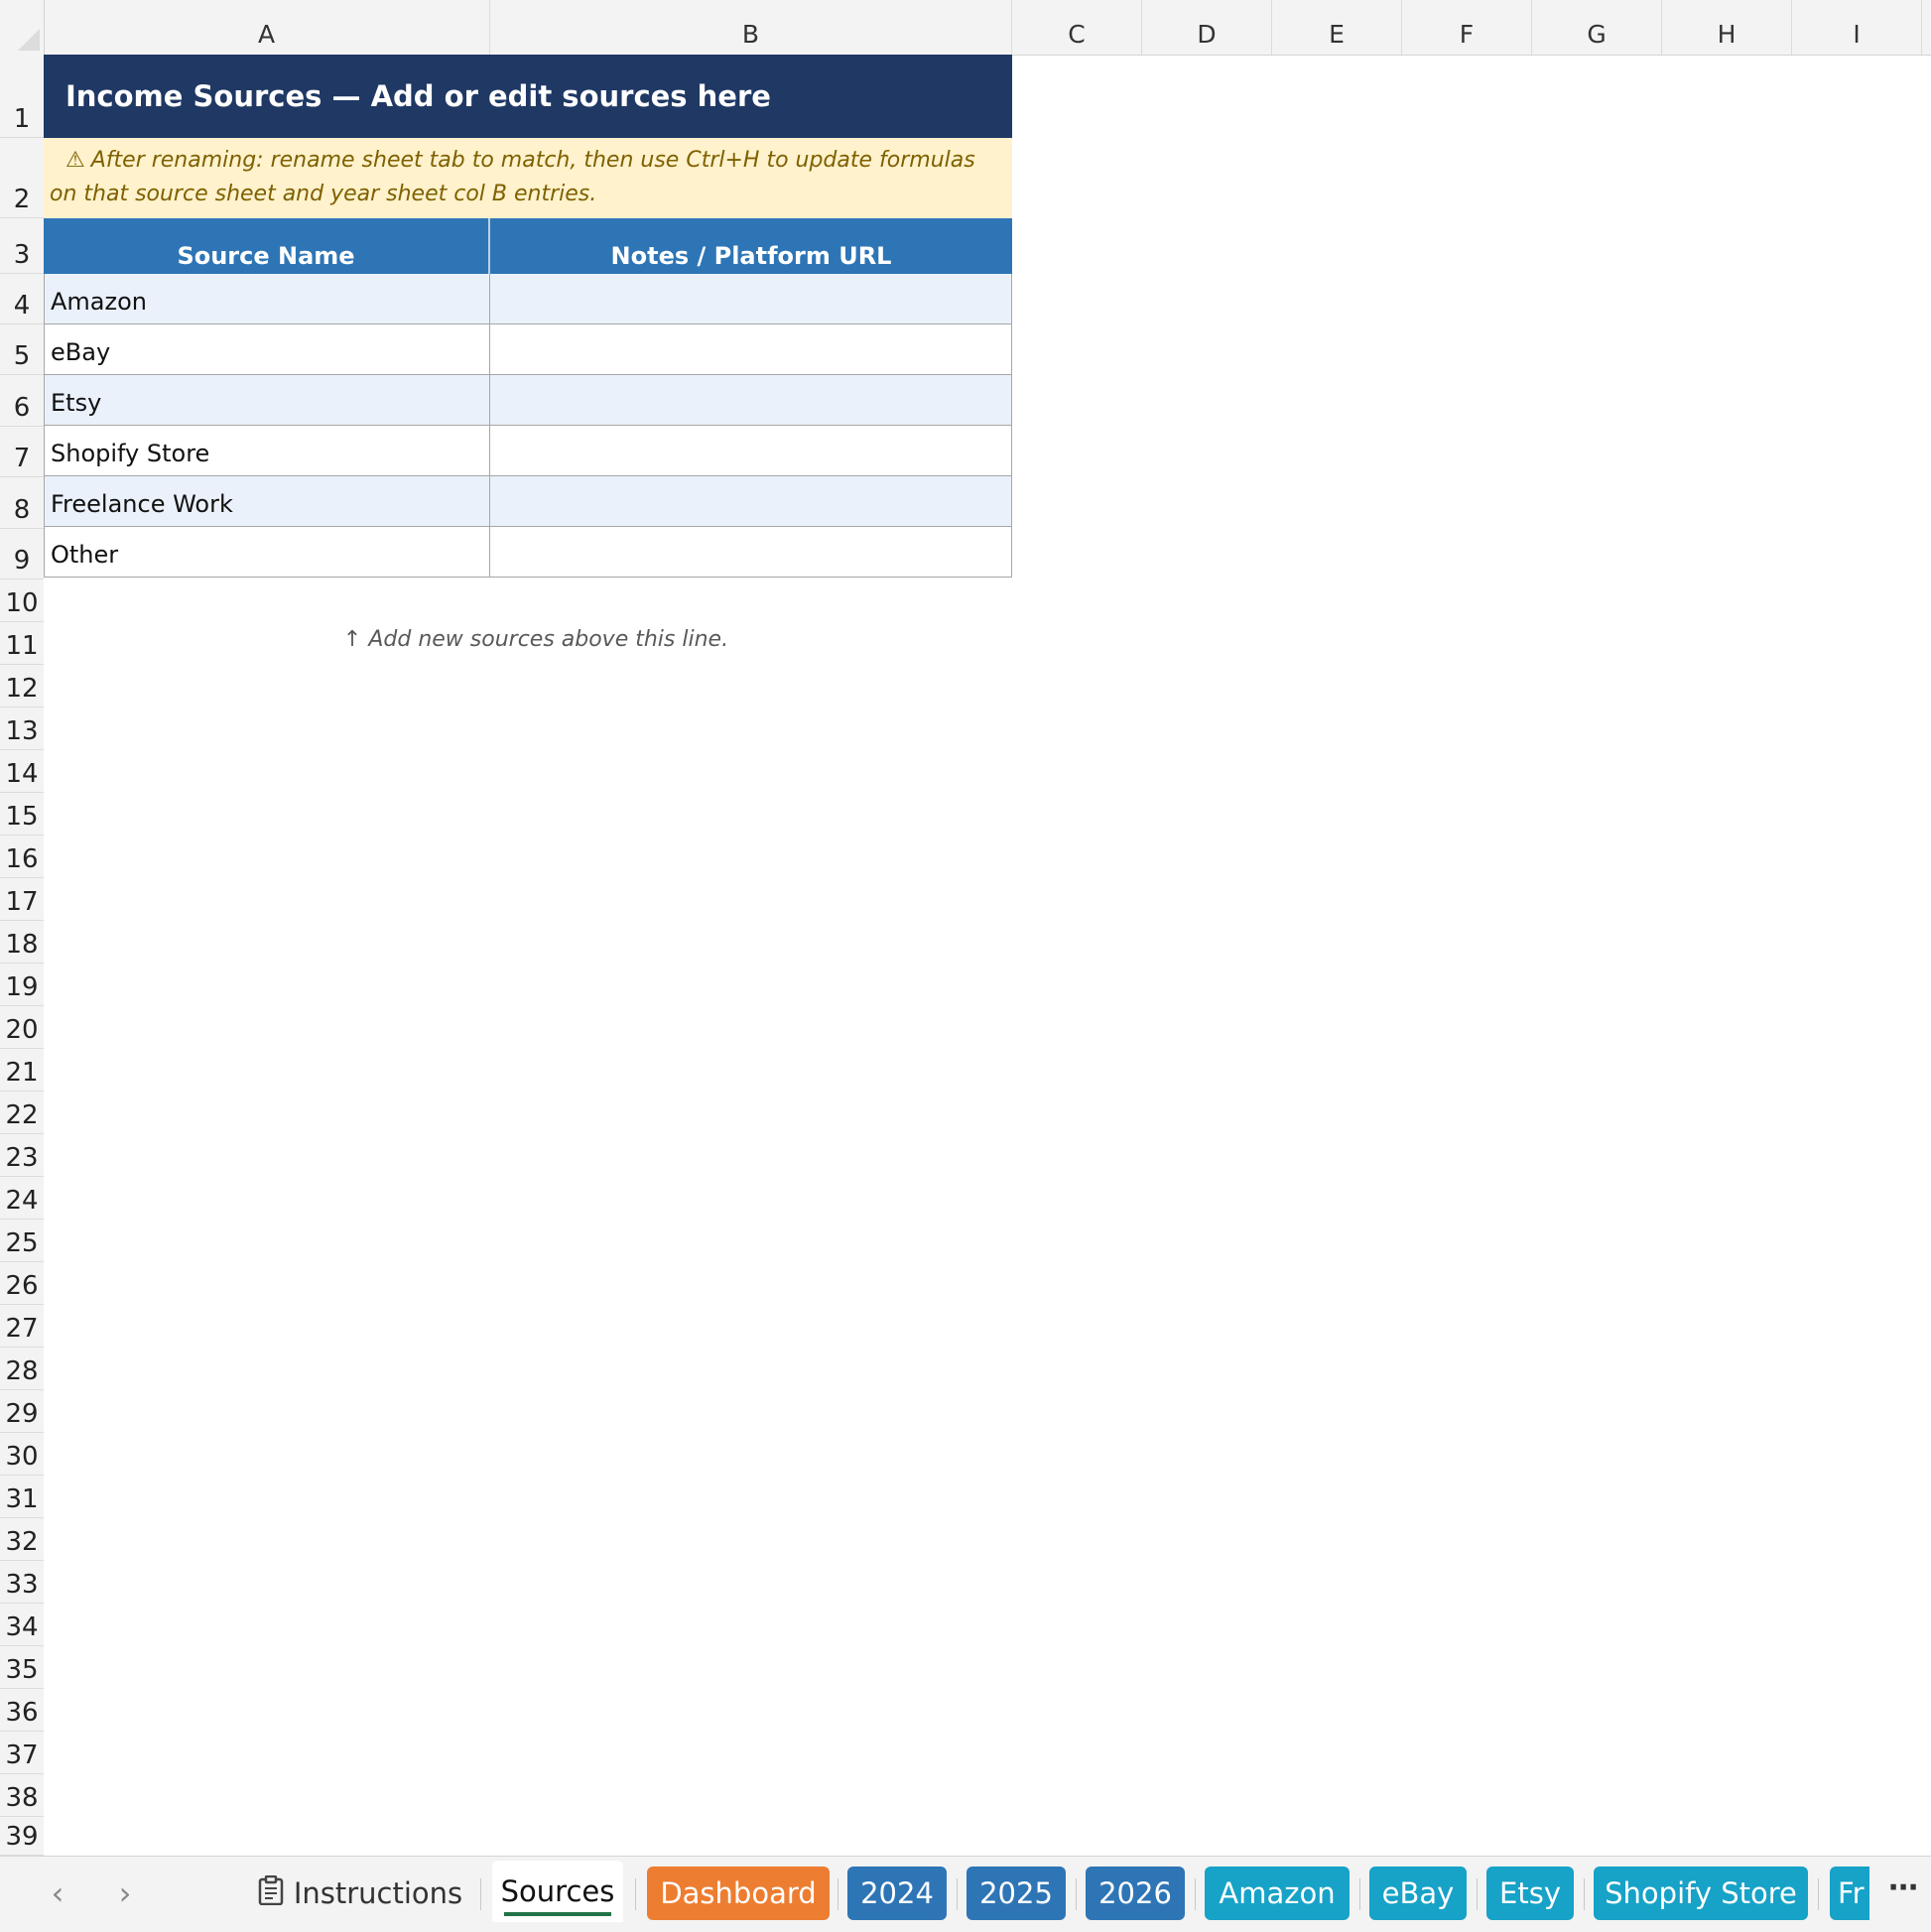 This screenshot has width=1931, height=1932. What do you see at coordinates (22, 1540) in the screenshot?
I see `row-header: 32` at bounding box center [22, 1540].